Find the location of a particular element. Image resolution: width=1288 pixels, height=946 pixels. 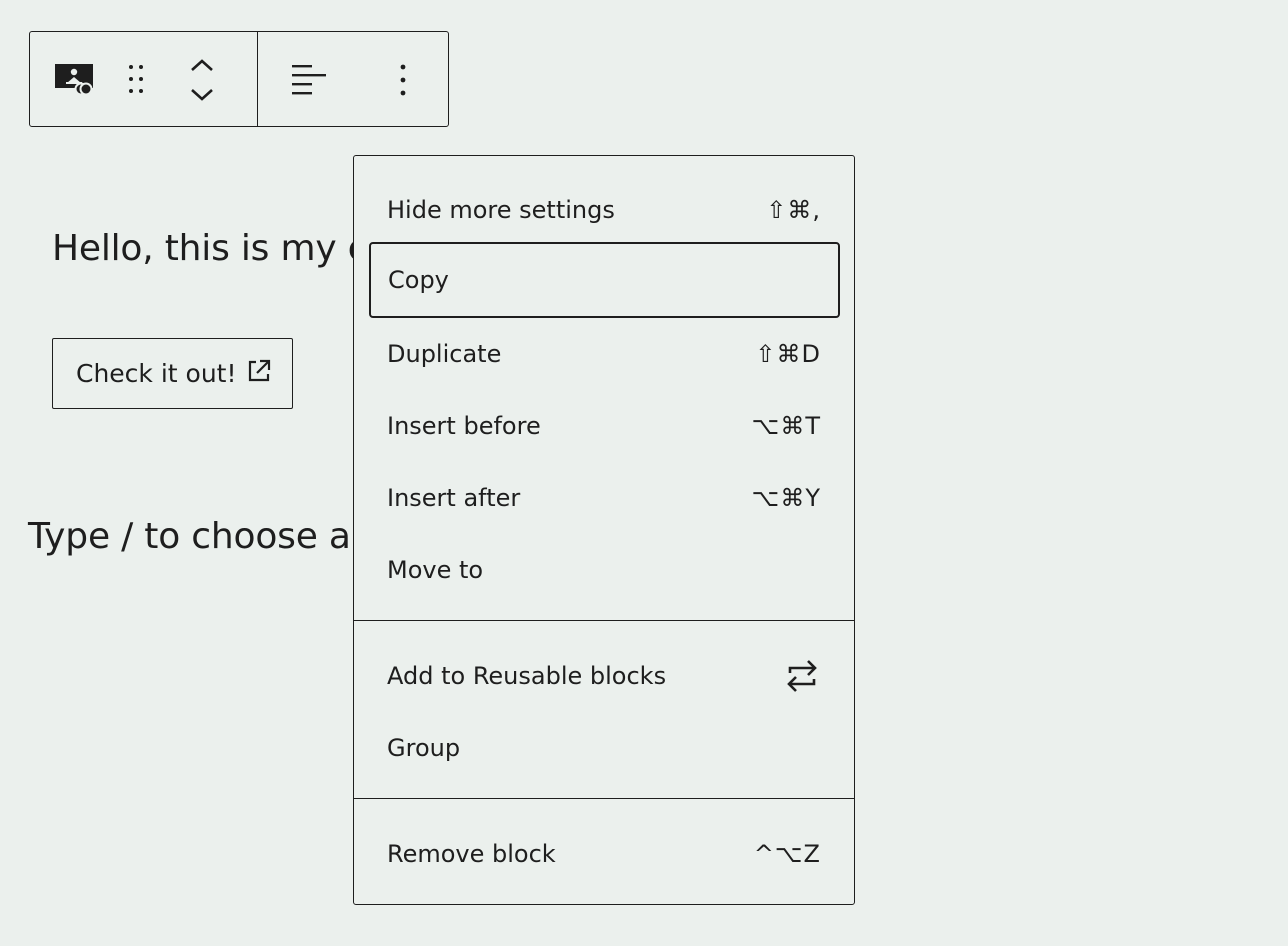

reusable-block-icon is located at coordinates (802, 676).